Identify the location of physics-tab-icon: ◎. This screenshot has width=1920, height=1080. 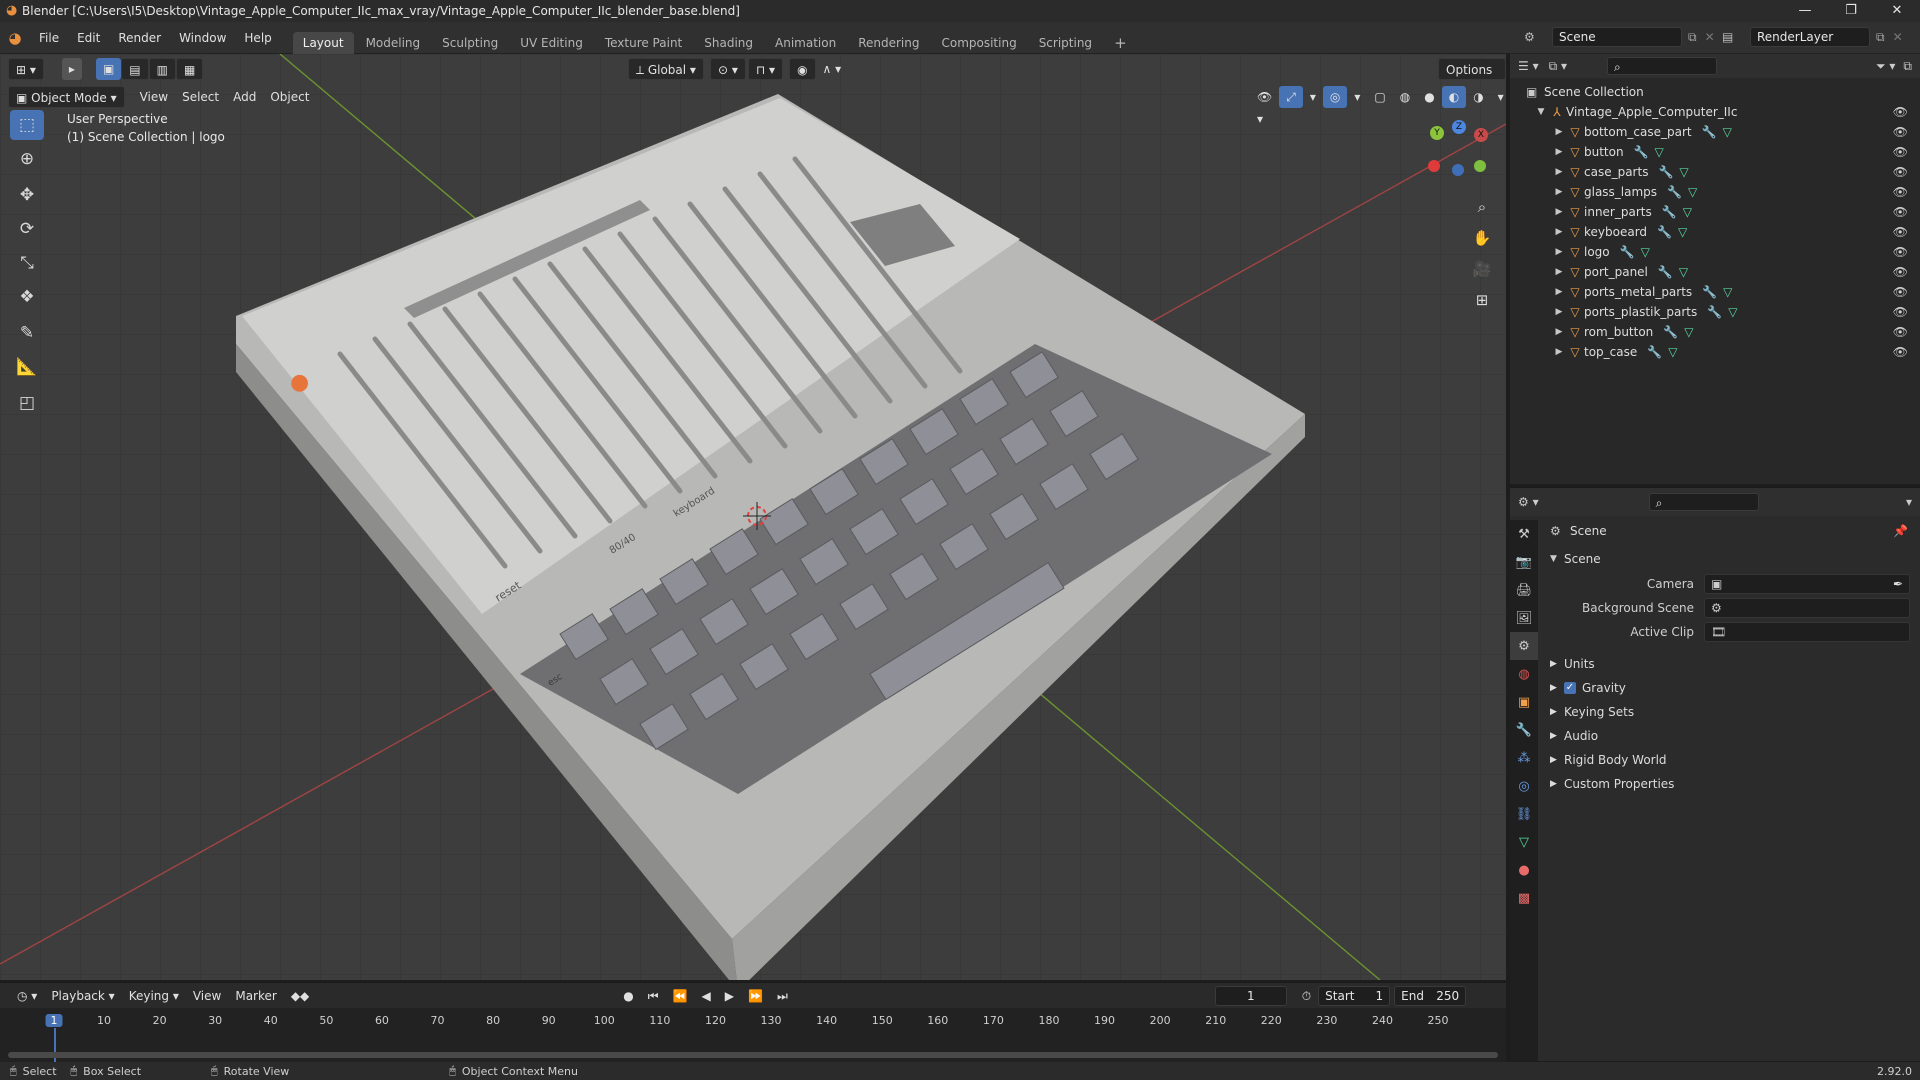
(1524, 786).